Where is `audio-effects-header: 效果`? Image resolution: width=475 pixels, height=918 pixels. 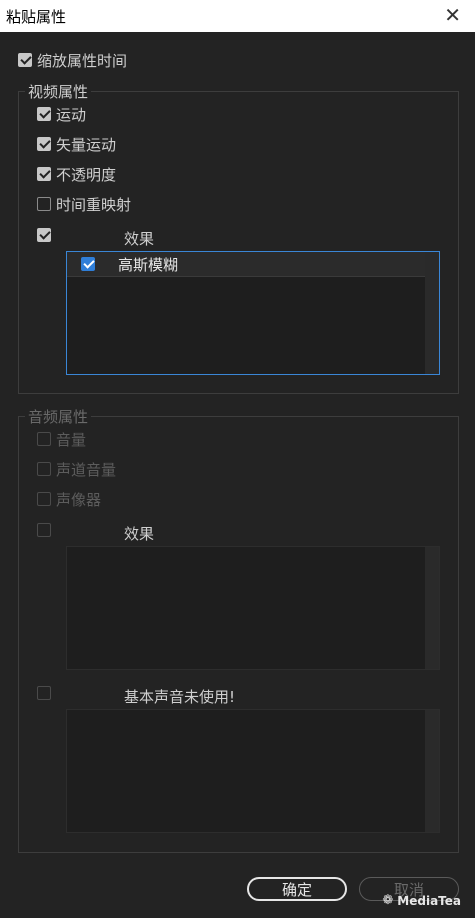 audio-effects-header: 效果 is located at coordinates (139, 534).